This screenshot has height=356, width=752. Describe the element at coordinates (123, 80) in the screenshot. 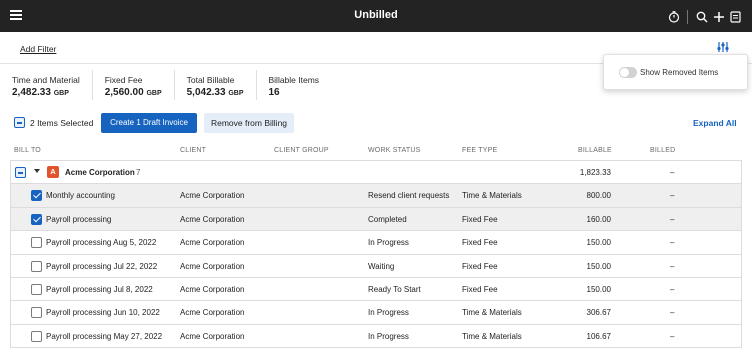

I see `summary-label: Fixed Fee` at that location.